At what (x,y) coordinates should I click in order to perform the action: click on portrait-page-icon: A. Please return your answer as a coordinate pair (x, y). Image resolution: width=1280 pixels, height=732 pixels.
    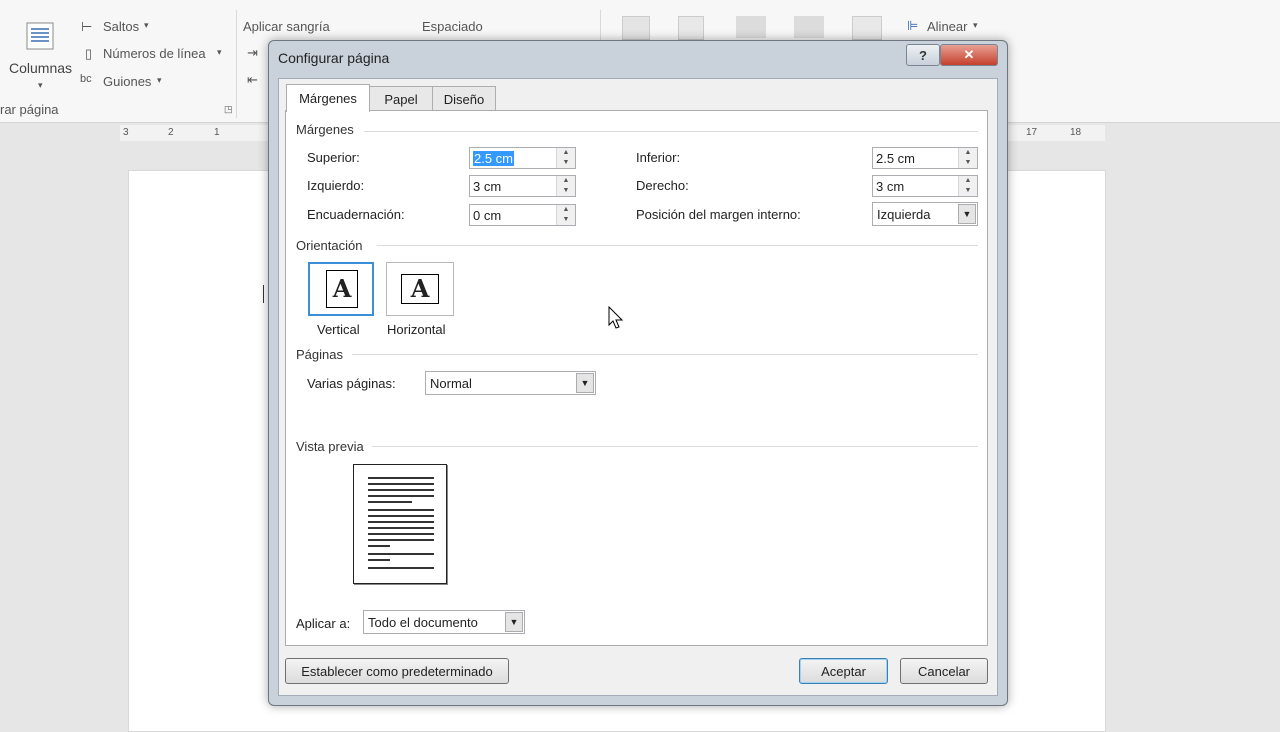
    Looking at the image, I should click on (342, 289).